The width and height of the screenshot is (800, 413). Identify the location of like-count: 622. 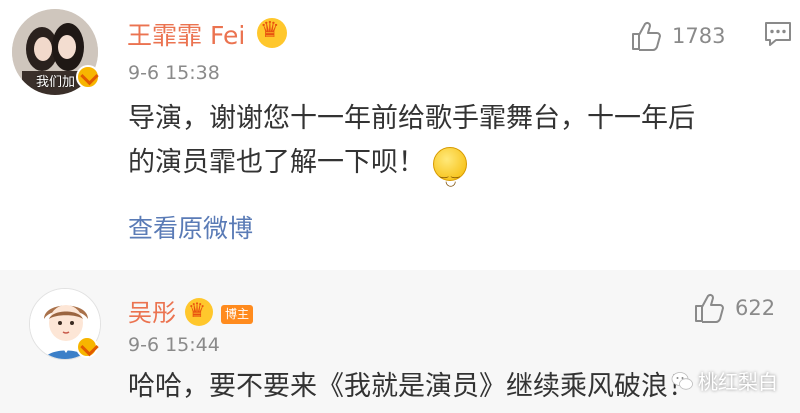
(755, 308).